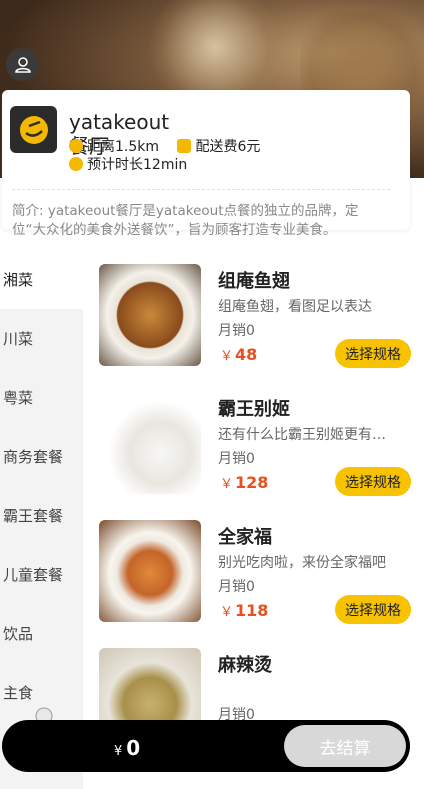 The width and height of the screenshot is (424, 789). I want to click on product-item: 组庵鱼翅组庵鱼翅，看图足以表达 月销0 ￥ 48 选择规格, so click(257, 314).